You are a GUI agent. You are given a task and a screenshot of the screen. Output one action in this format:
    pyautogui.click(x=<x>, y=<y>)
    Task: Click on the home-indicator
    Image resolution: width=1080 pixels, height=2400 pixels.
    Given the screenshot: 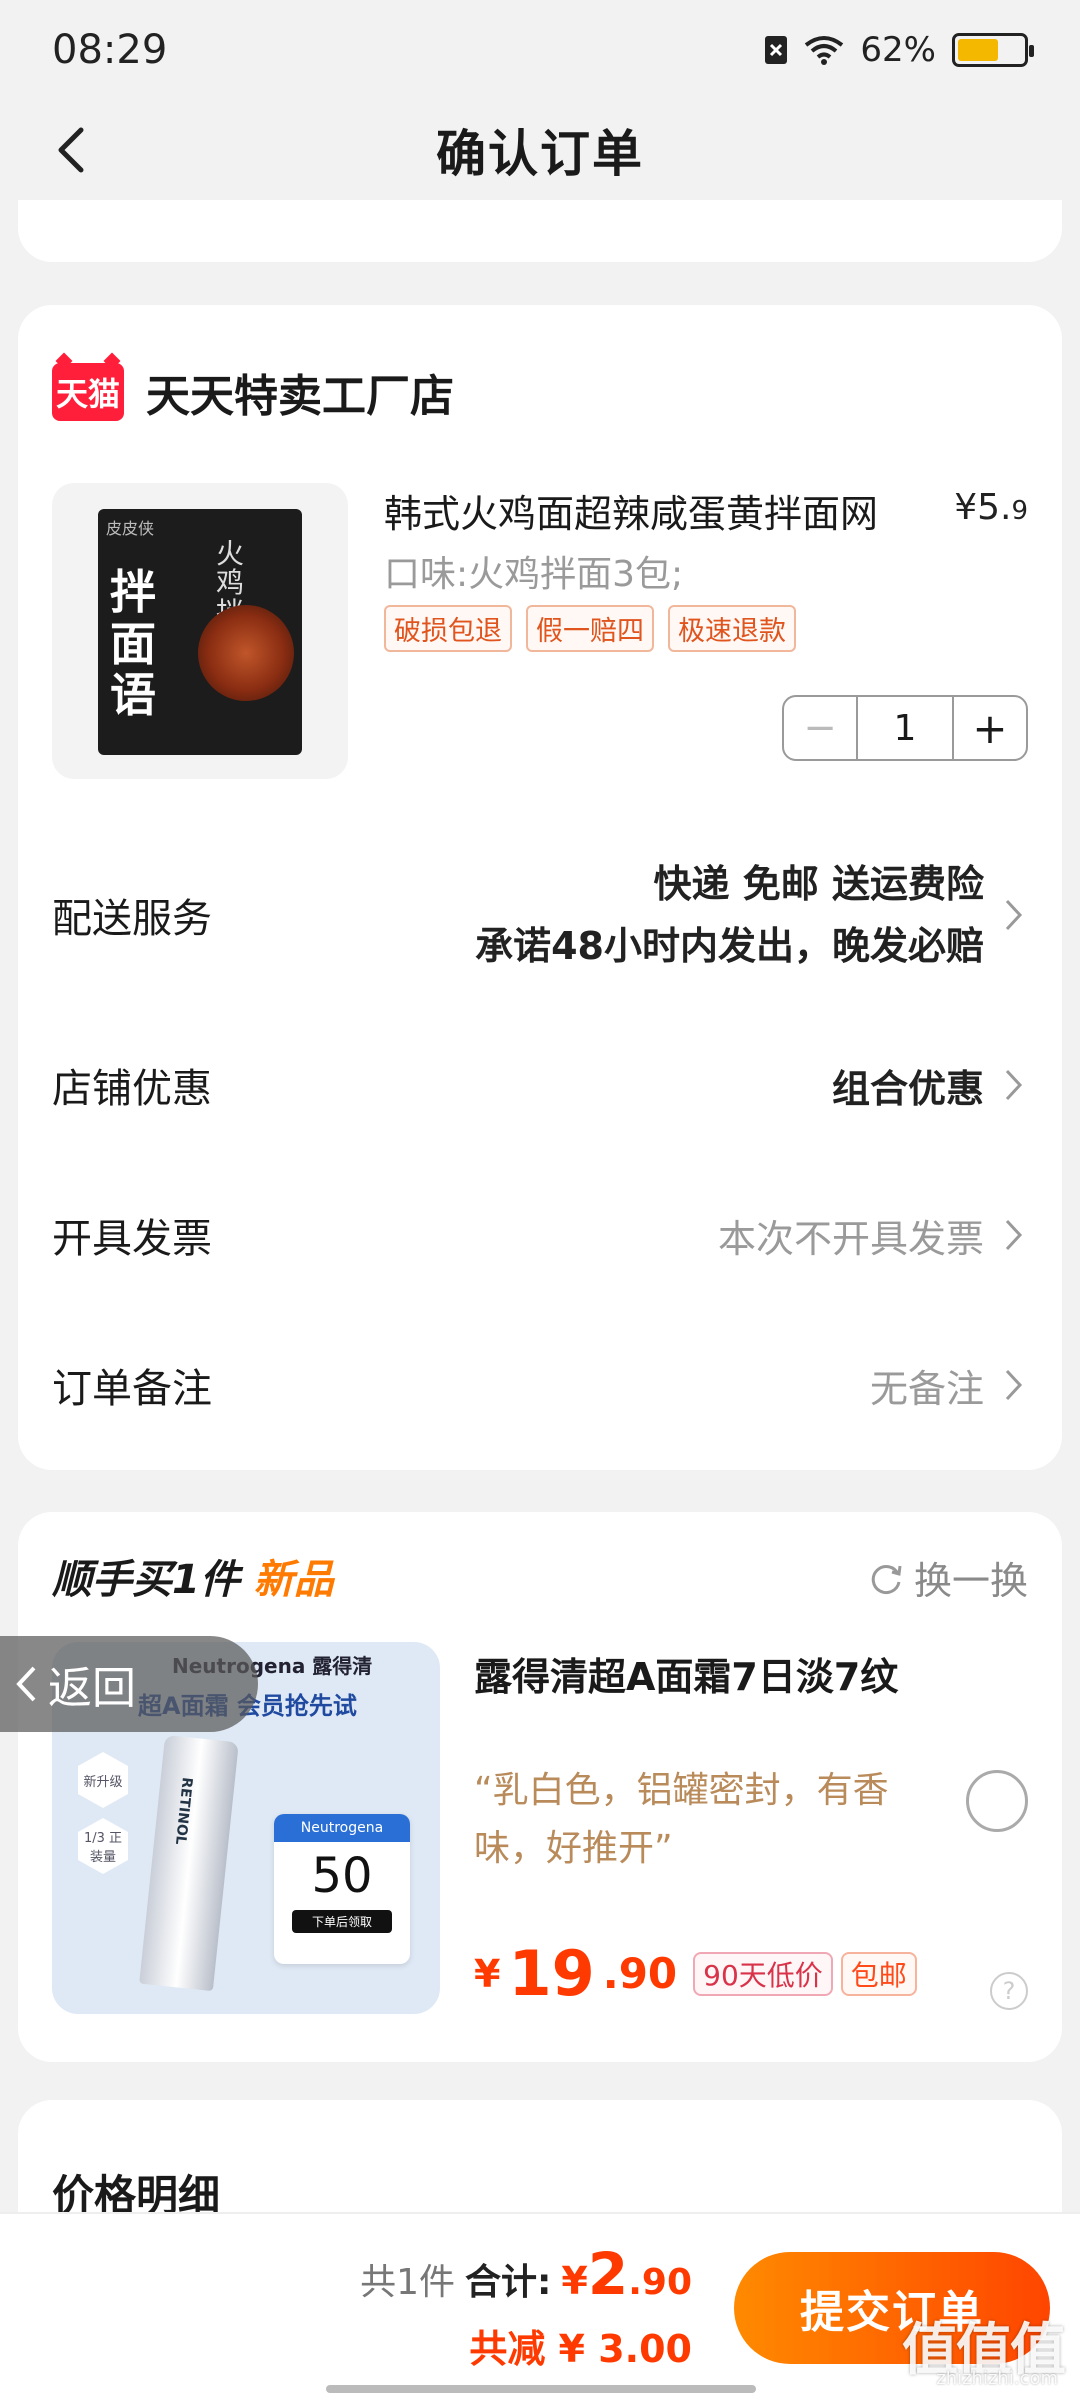 What is the action you would take?
    pyautogui.click(x=541, y=2389)
    